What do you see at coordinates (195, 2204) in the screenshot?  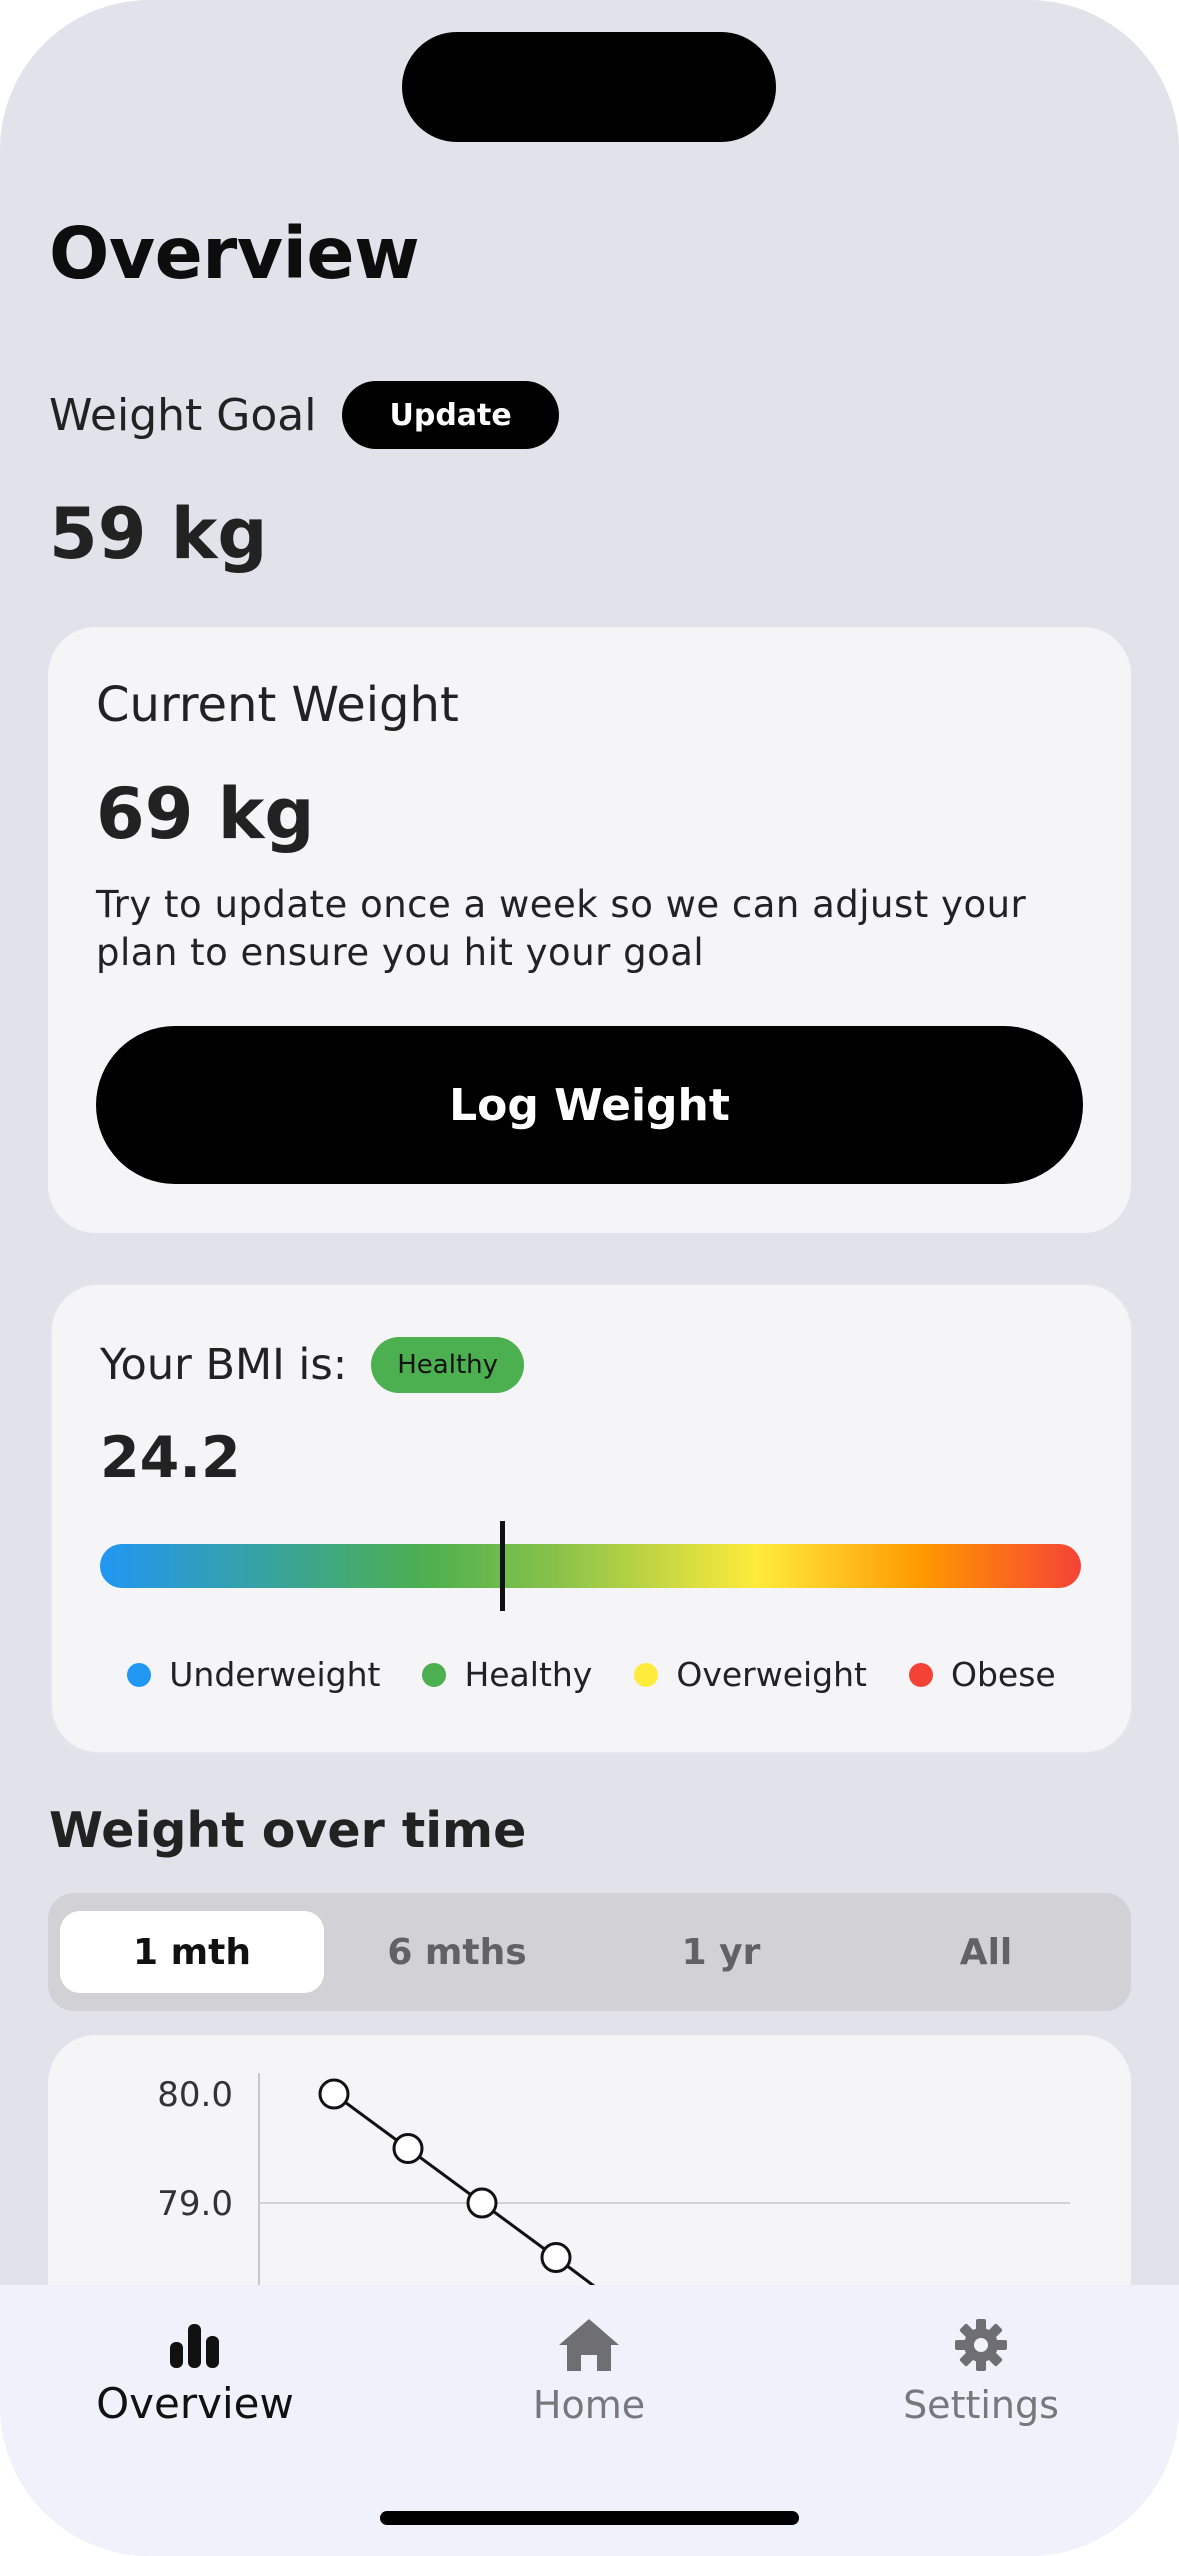 I see `y-tick-label: 79.0` at bounding box center [195, 2204].